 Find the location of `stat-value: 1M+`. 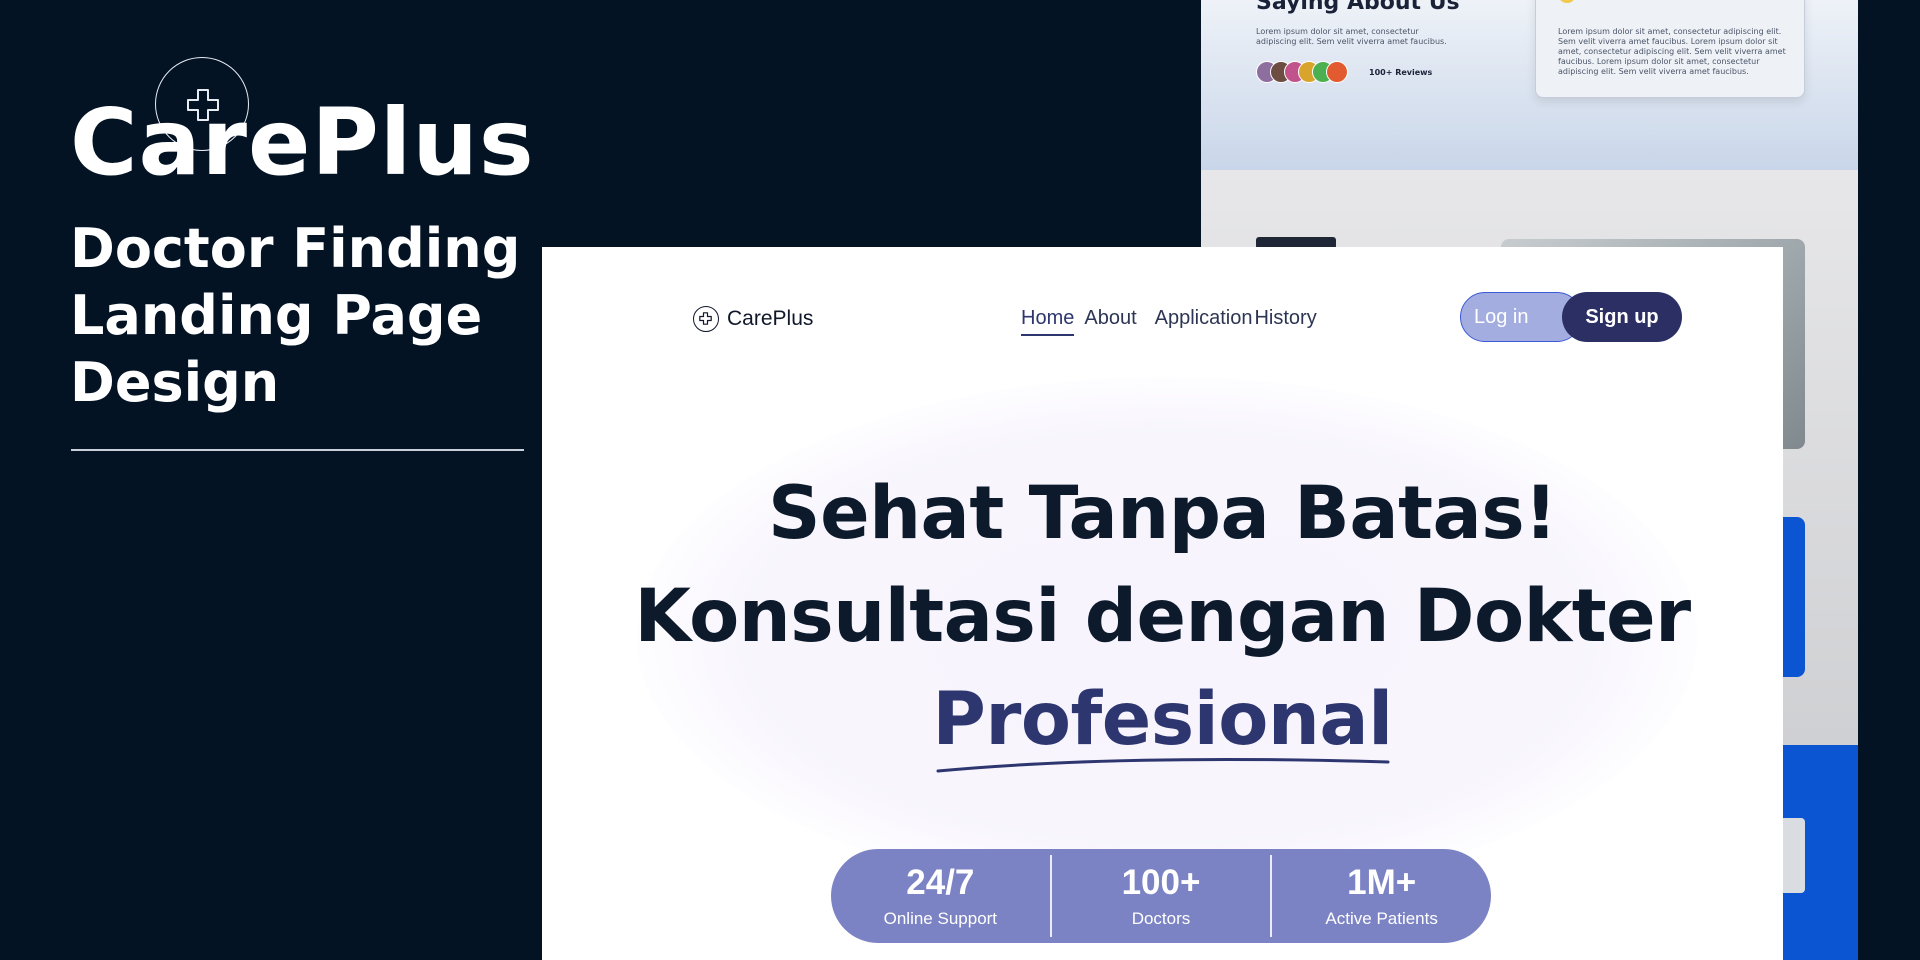

stat-value: 1M+ is located at coordinates (1382, 882).